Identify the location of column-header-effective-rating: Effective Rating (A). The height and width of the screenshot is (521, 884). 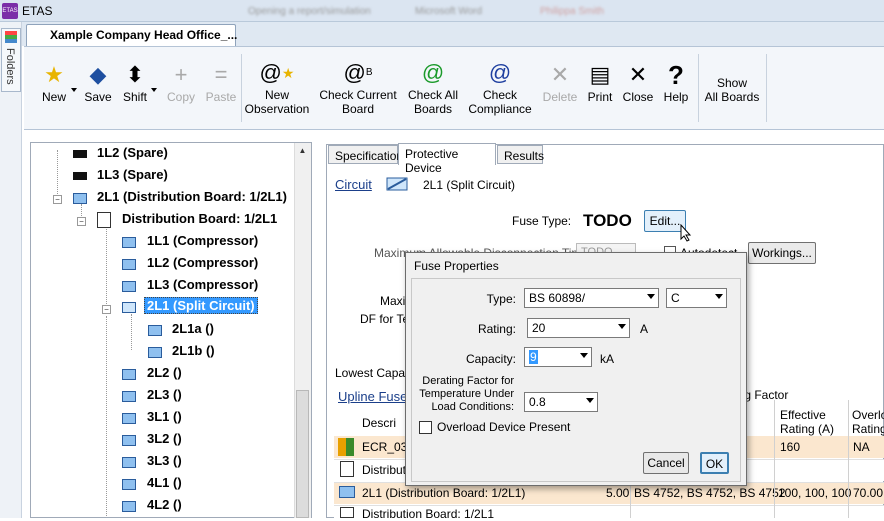
(807, 422).